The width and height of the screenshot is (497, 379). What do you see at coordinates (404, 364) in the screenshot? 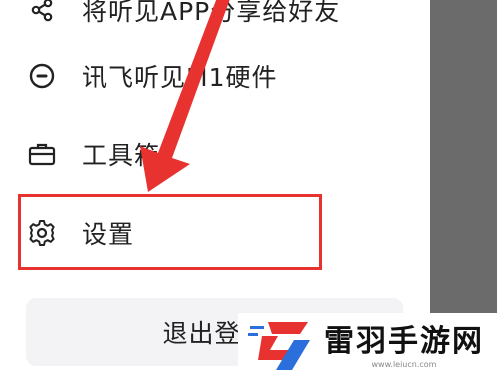
I see `watermark-url: www.leiucn.com` at bounding box center [404, 364].